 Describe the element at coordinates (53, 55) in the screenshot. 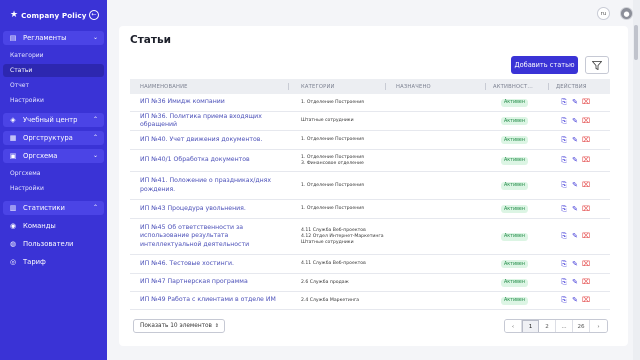

I see `sidebar-item-categories: Категории` at that location.